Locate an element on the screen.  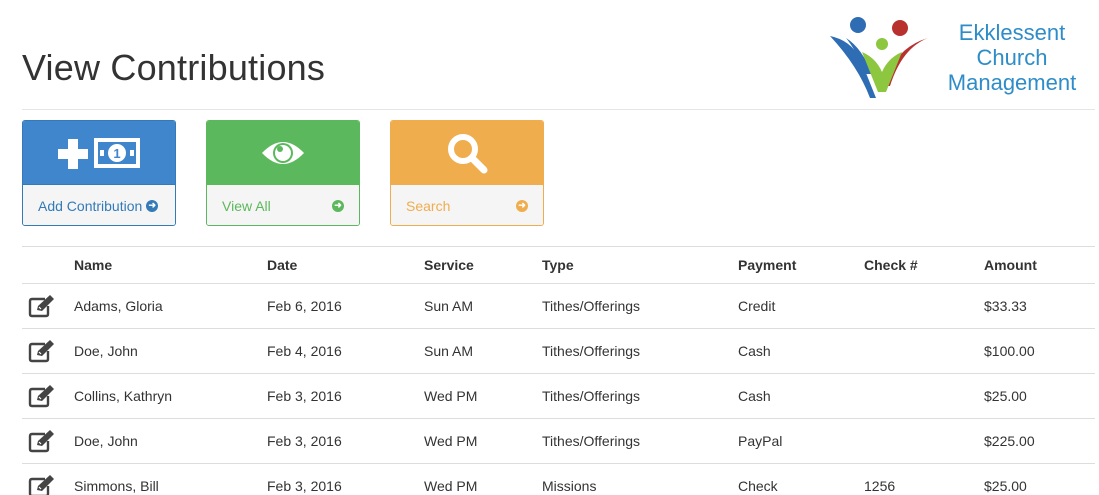
svg-text: 1 is located at coordinates (116, 153).